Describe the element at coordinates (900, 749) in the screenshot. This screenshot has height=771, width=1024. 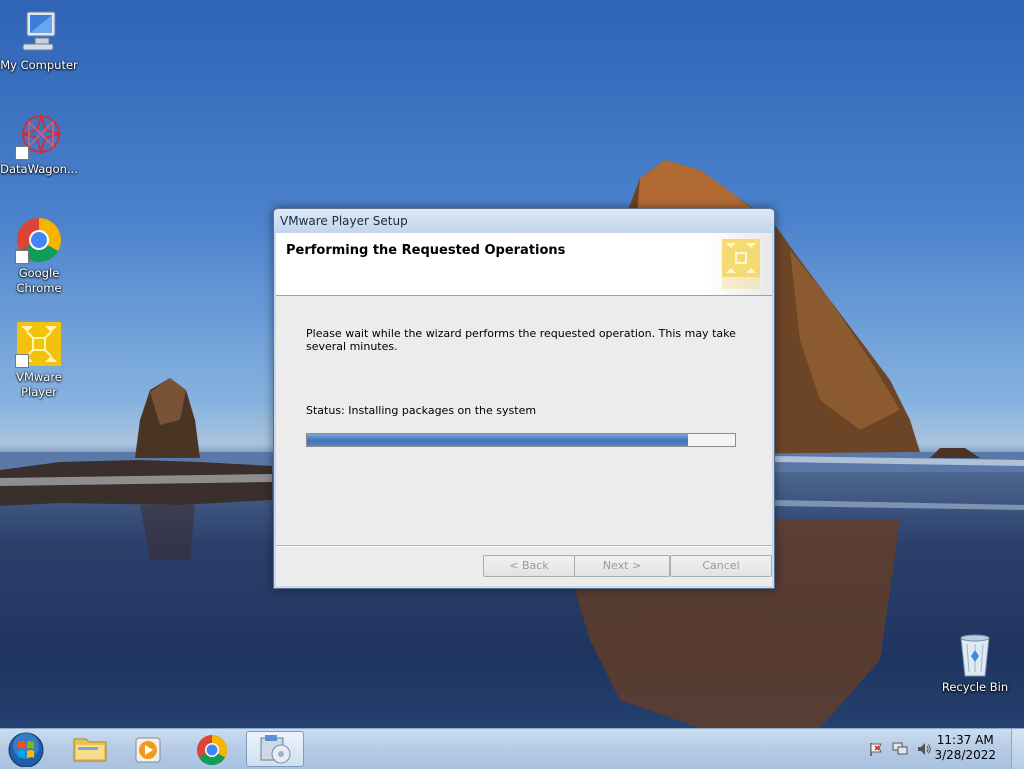
I see `network-icon` at that location.